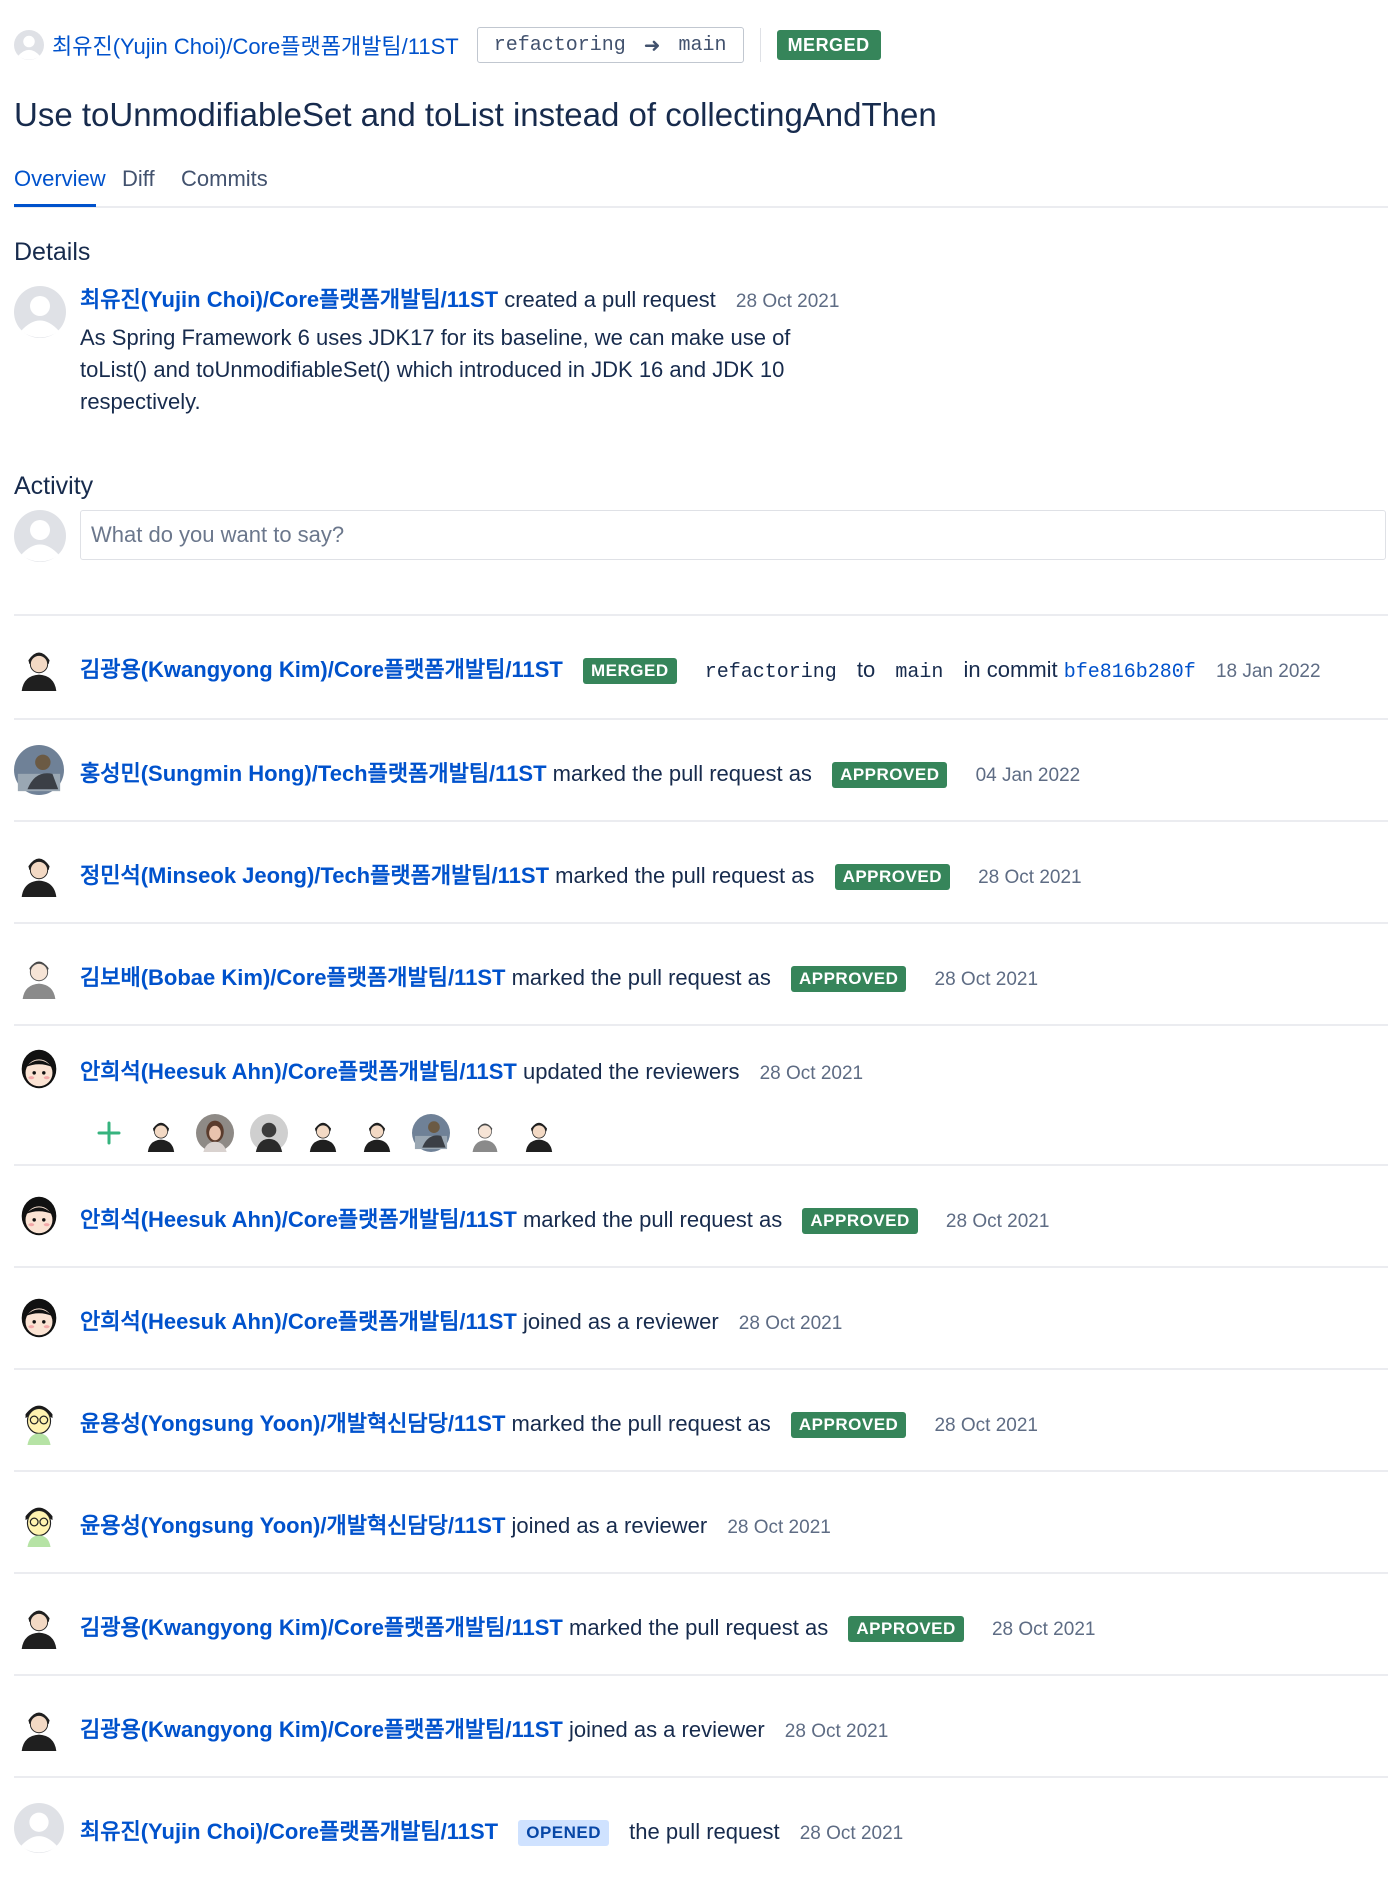 Image resolution: width=1390 pixels, height=1882 pixels. Describe the element at coordinates (564, 1833) in the screenshot. I see `status-badge: OPENED` at that location.